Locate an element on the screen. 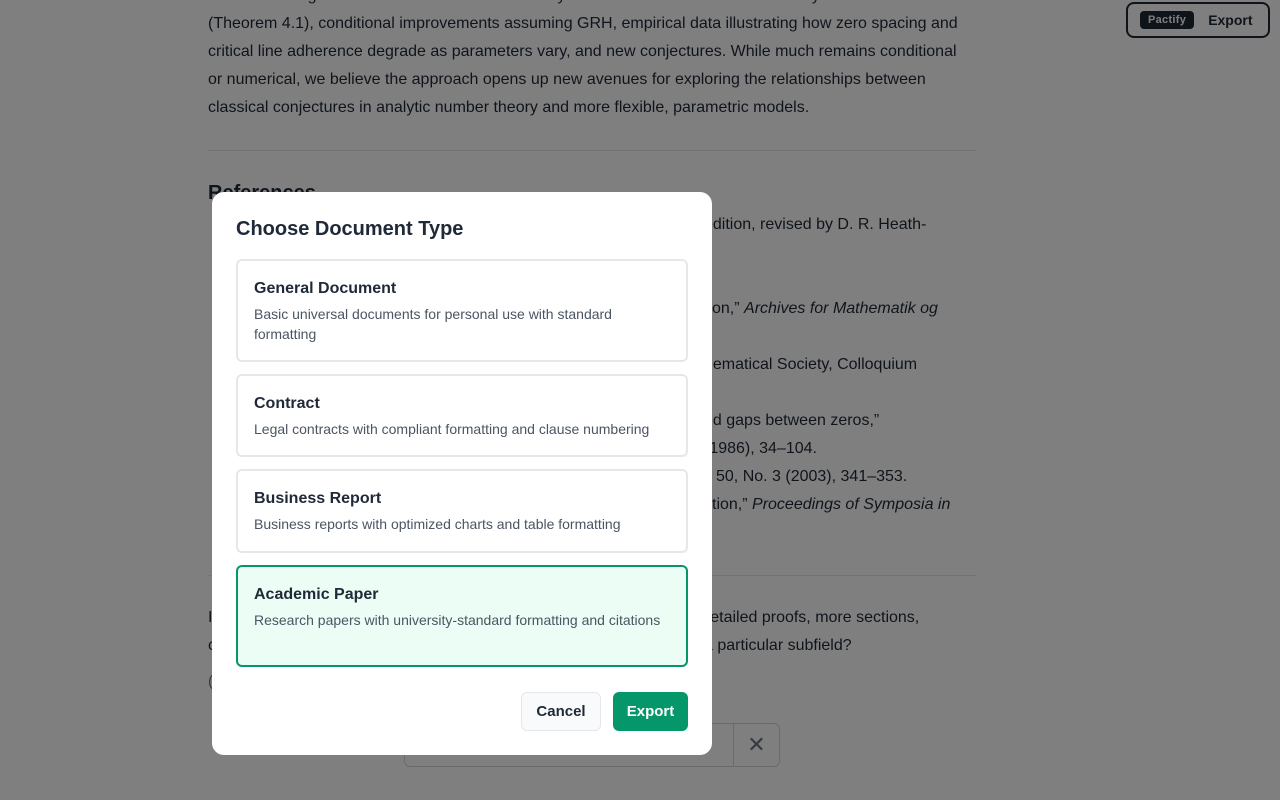 Image resolution: width=1280 pixels, height=800 pixels. dialog-title: Choose Document Type is located at coordinates (350, 229).